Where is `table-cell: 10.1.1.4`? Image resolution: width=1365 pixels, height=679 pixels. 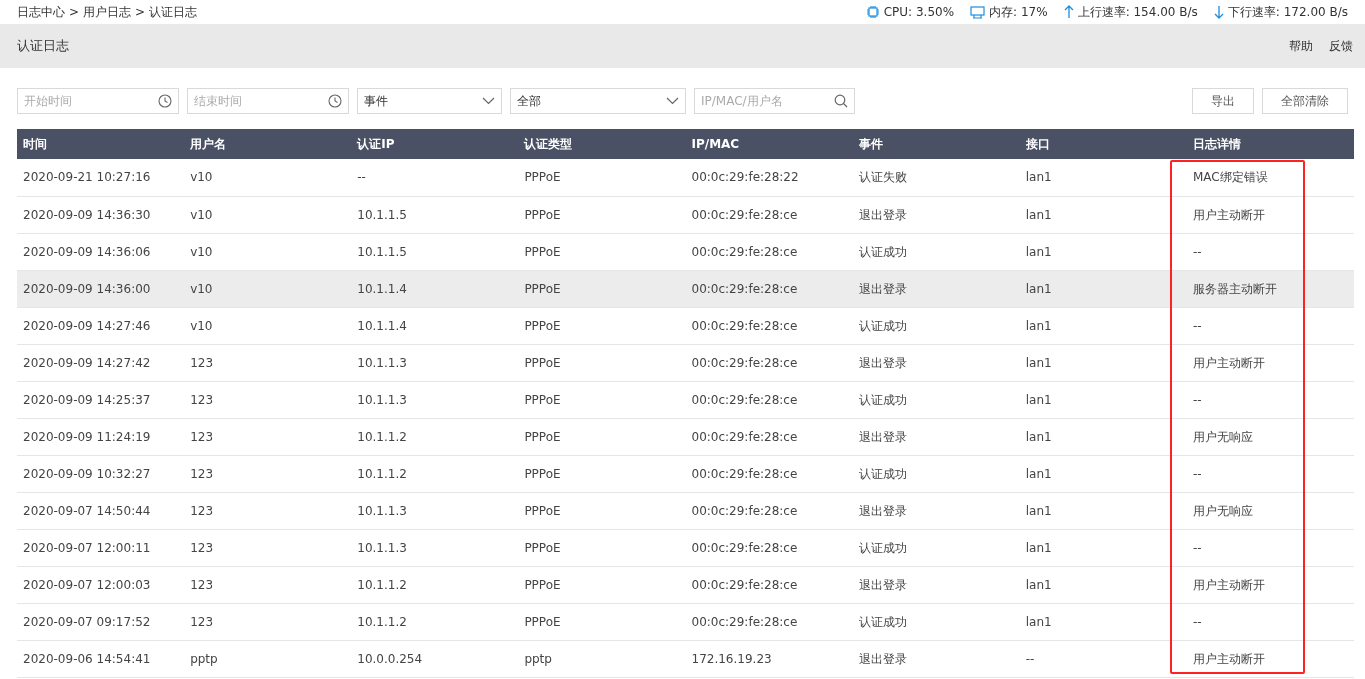
table-cell: 10.1.1.4 is located at coordinates (435, 288).